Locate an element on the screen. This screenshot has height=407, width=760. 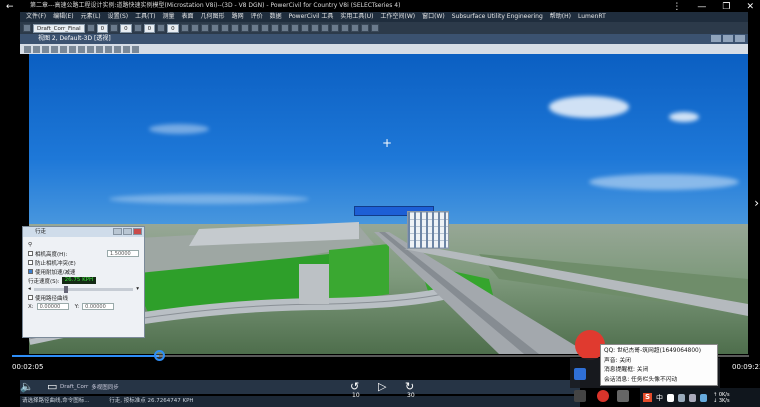
menu-file: 文件(F) is located at coordinates (36, 17).